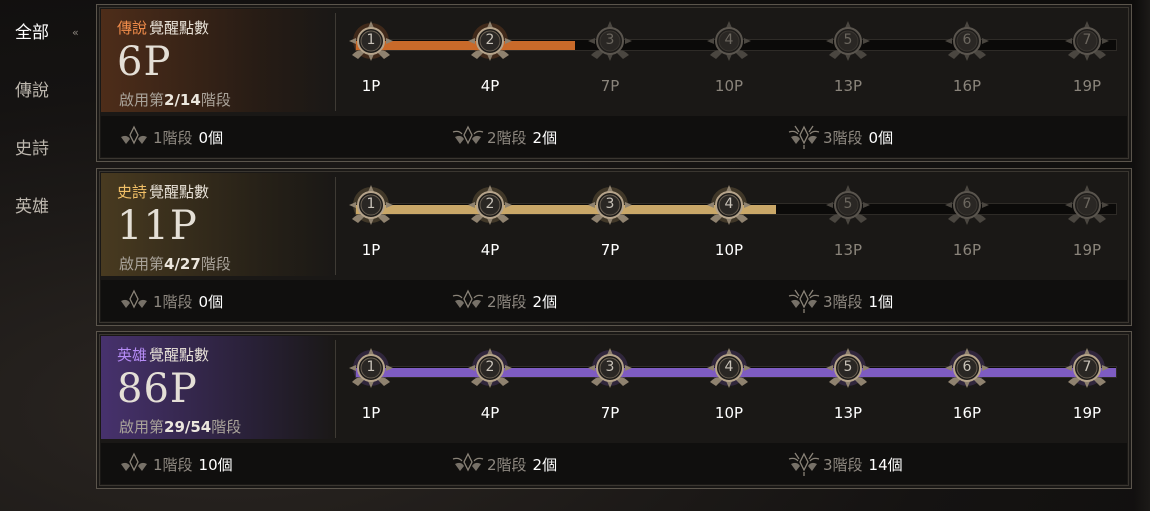 The width and height of the screenshot is (1150, 511). Describe the element at coordinates (175, 464) in the screenshot. I see `stage-count-1: 1階段 10個` at that location.